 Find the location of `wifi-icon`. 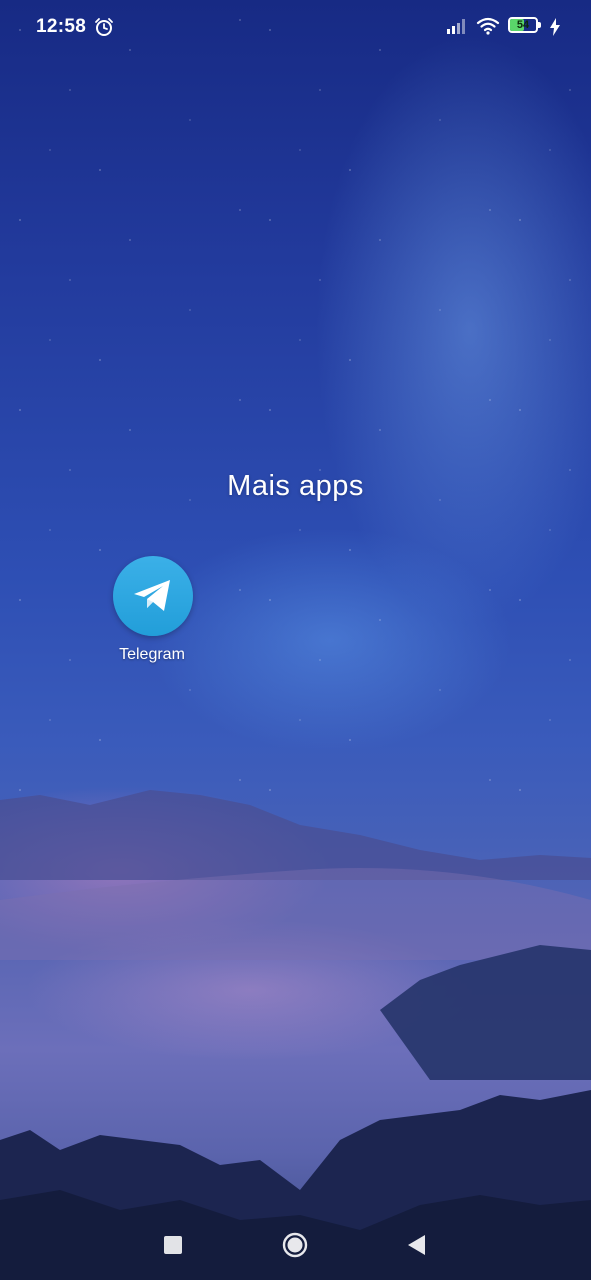

wifi-icon is located at coordinates (488, 26).